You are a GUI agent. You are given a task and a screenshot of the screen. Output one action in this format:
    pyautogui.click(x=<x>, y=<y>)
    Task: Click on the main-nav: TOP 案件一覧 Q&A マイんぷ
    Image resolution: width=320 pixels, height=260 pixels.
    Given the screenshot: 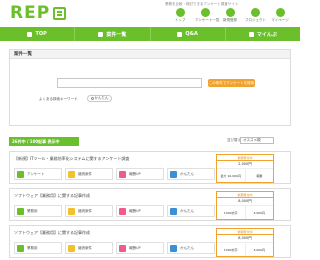 What is the action you would take?
    pyautogui.click(x=150, y=34)
    